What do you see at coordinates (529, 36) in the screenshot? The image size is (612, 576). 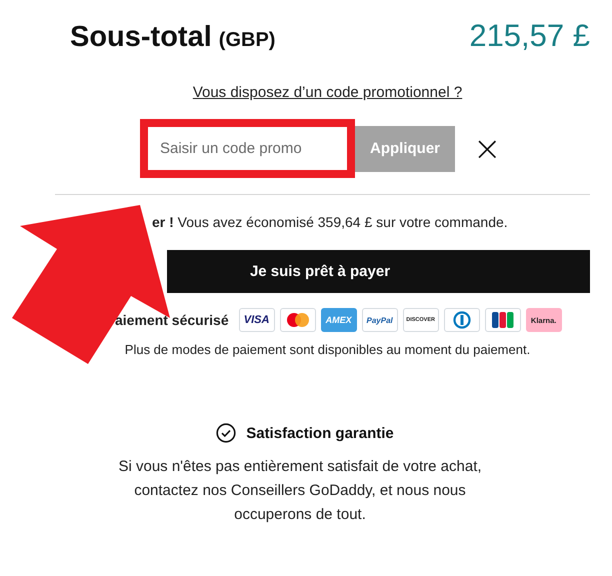 I see `subtotal-amount: 215,57 £` at bounding box center [529, 36].